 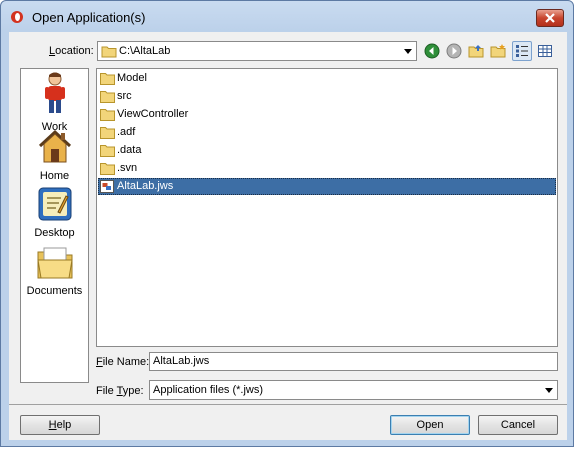 I want to click on open-button: Open, so click(x=430, y=425).